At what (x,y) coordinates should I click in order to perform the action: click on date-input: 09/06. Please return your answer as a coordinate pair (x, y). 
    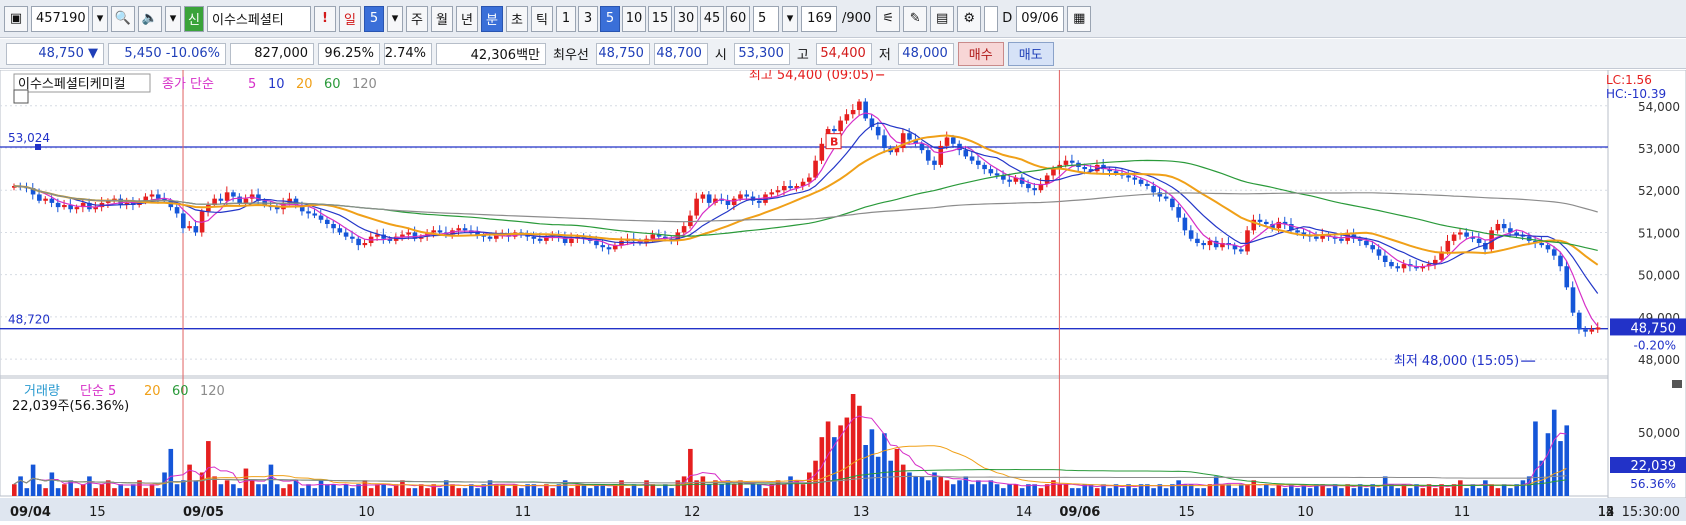
    Looking at the image, I should click on (1040, 18).